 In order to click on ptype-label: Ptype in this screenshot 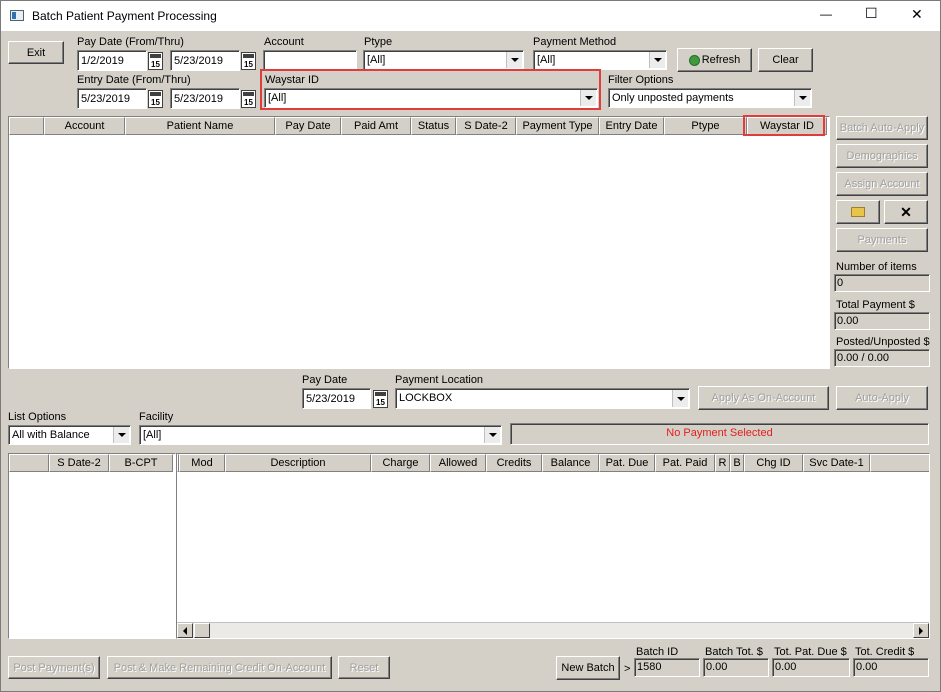, I will do `click(378, 42)`.